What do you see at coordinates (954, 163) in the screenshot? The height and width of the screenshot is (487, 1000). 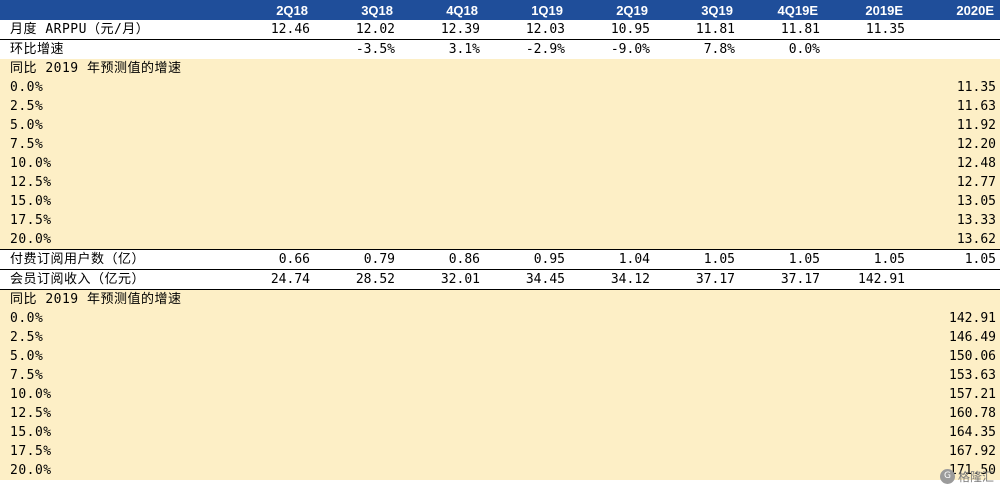 I see `arppu-2020e-value: 12.48` at bounding box center [954, 163].